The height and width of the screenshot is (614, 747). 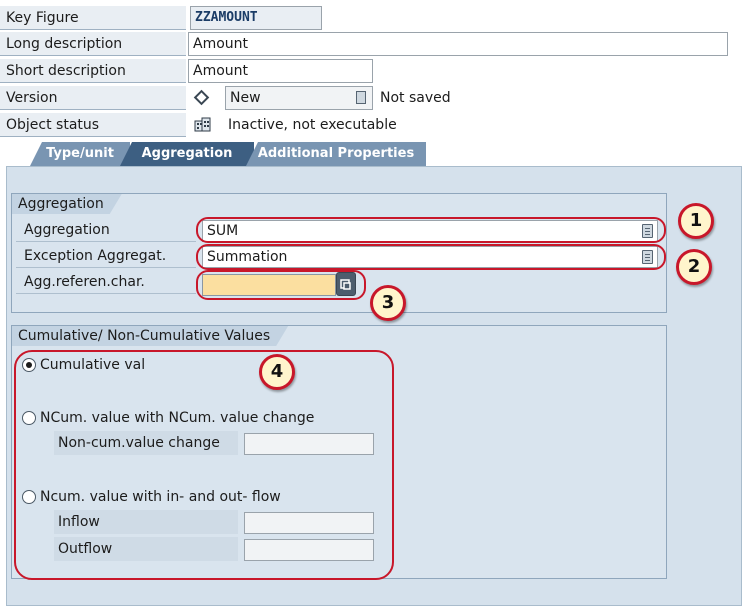 What do you see at coordinates (312, 125) in the screenshot?
I see `object-status-value: Inactive, not executable` at bounding box center [312, 125].